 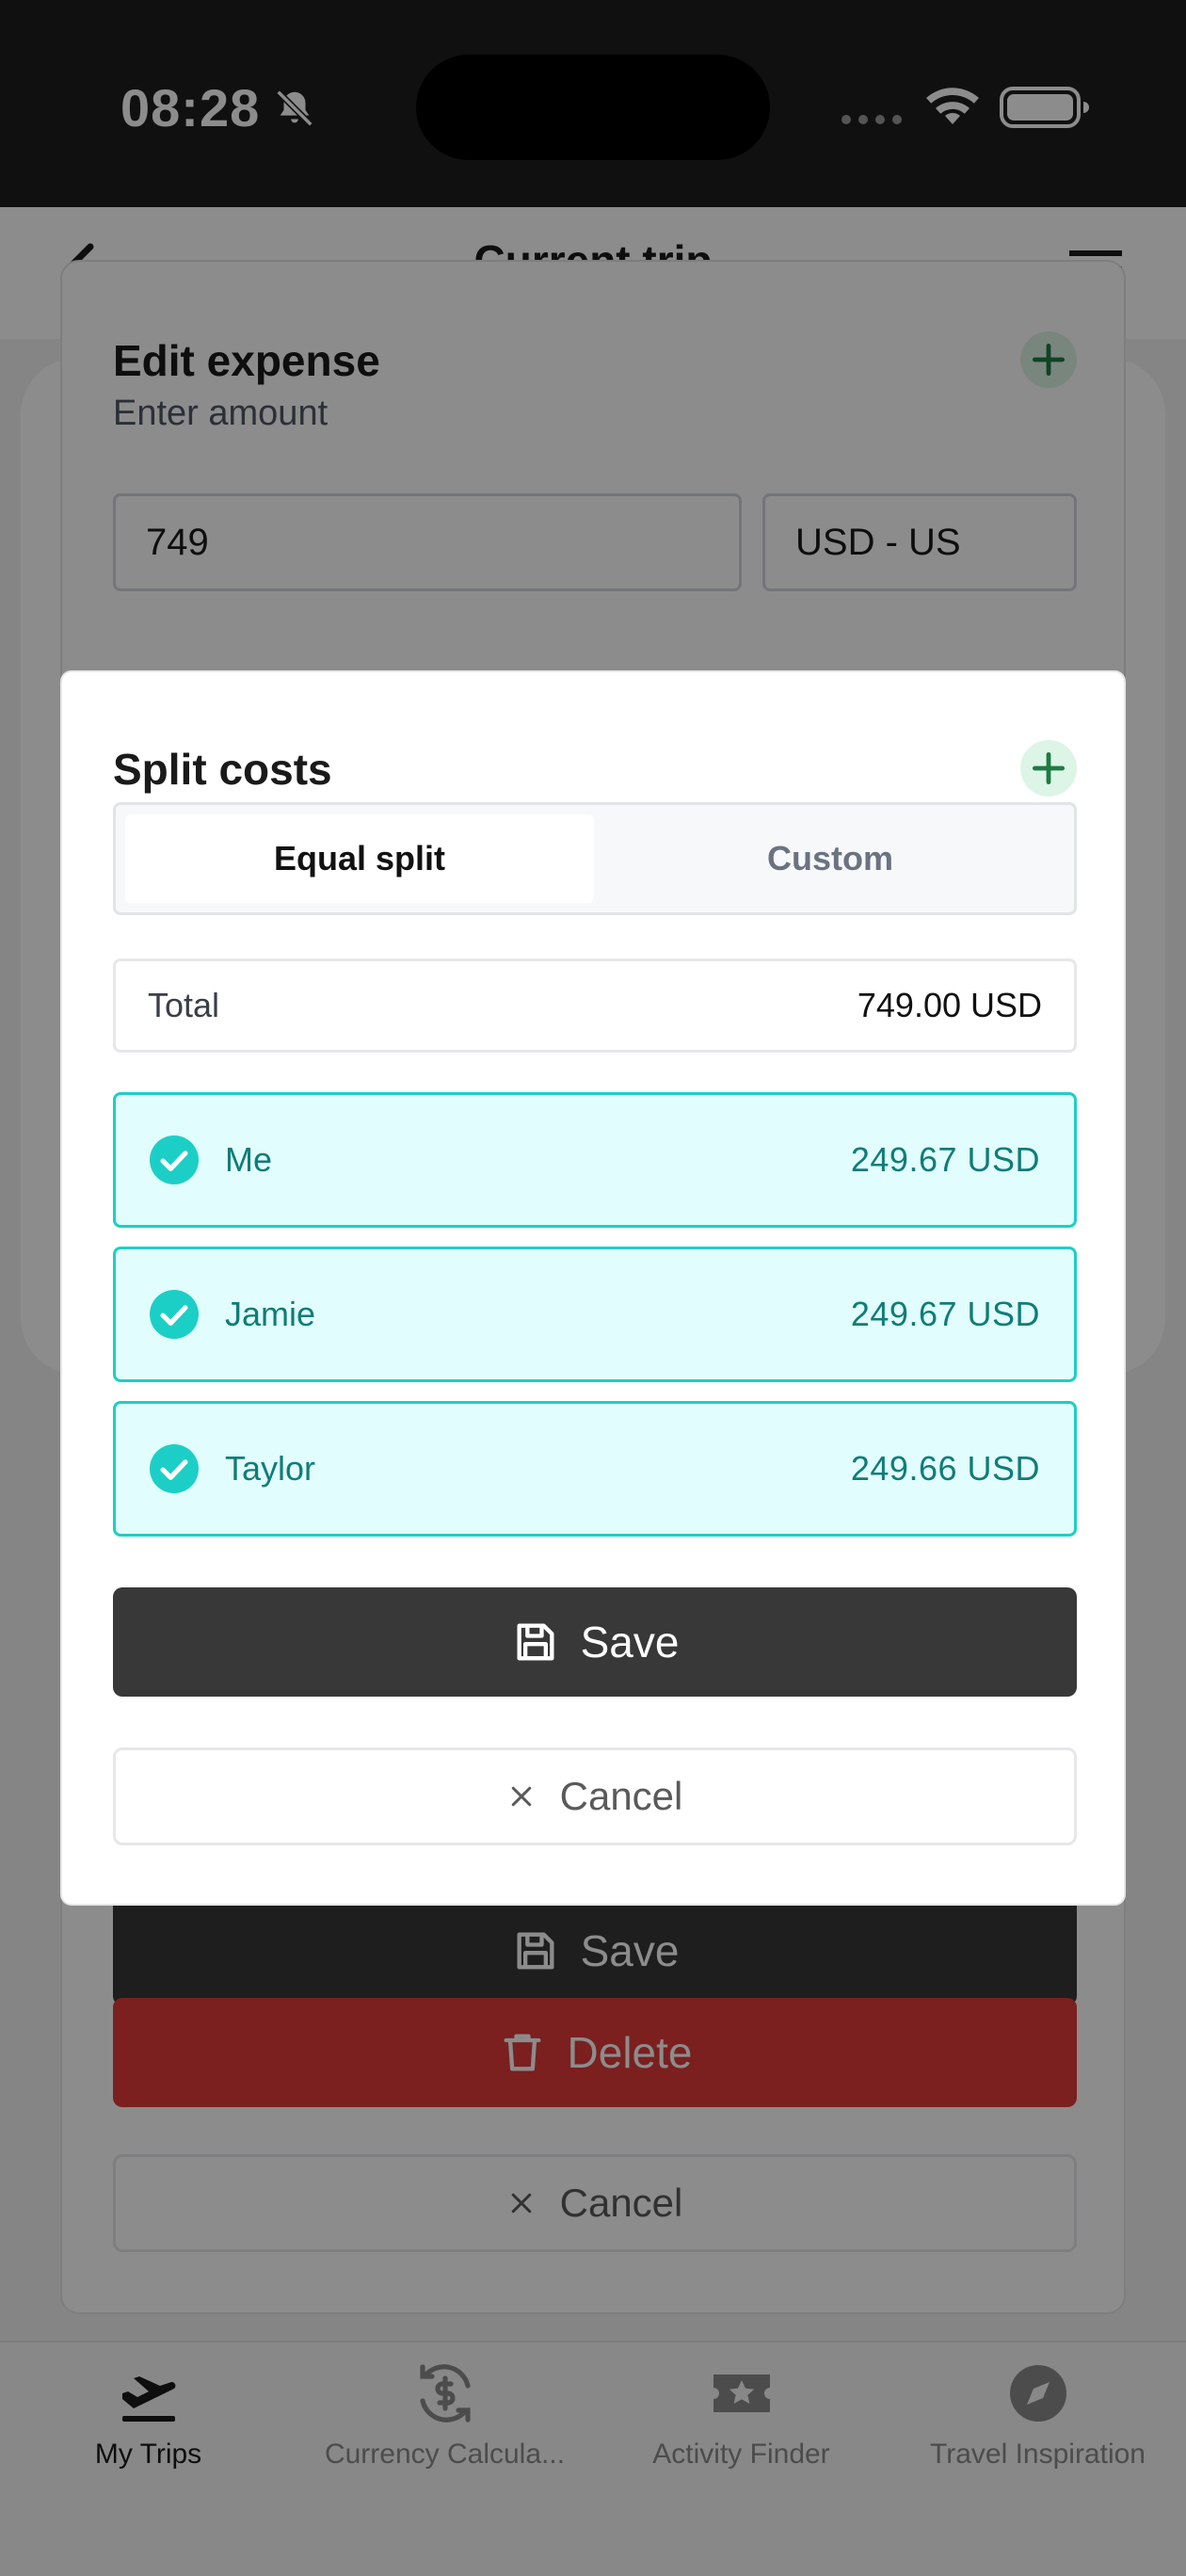 I want to click on total-row: Total 749.00 USD, so click(x=595, y=1005).